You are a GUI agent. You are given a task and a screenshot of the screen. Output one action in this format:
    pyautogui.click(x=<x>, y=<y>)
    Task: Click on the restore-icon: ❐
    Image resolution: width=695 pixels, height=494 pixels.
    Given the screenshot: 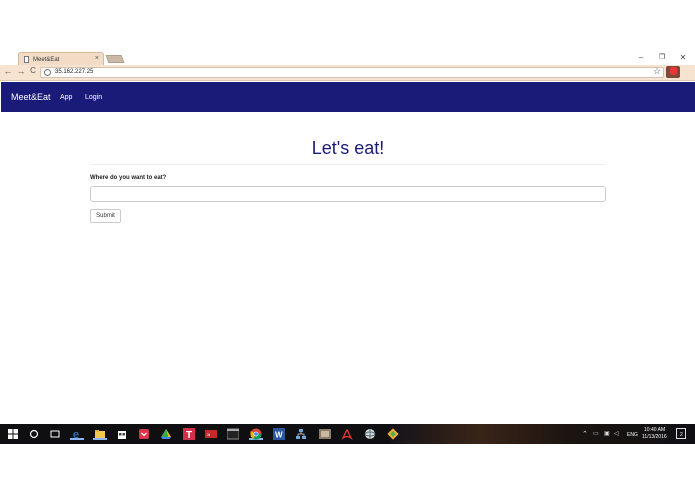 What is the action you would take?
    pyautogui.click(x=662, y=57)
    